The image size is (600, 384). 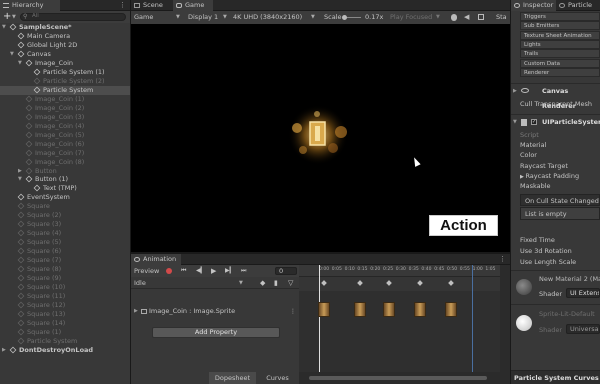 What do you see at coordinates (344, 17) in the screenshot?
I see `scale-slider-handle` at bounding box center [344, 17].